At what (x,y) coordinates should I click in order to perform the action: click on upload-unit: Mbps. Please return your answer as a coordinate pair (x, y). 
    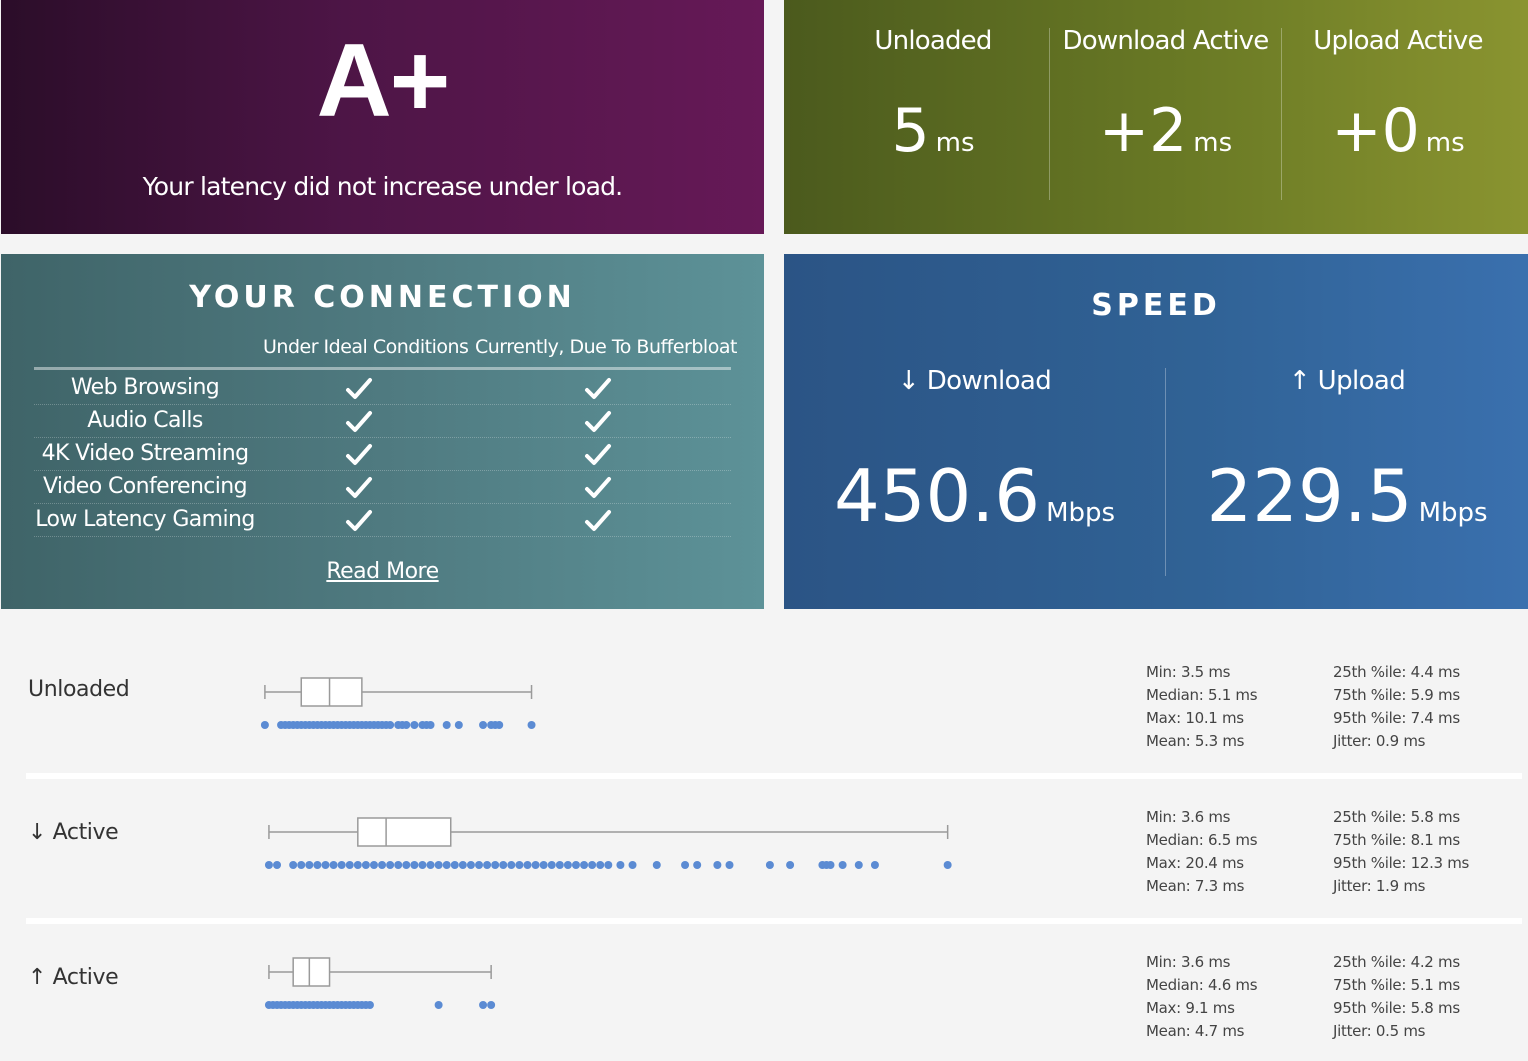
    Looking at the image, I should click on (1453, 513).